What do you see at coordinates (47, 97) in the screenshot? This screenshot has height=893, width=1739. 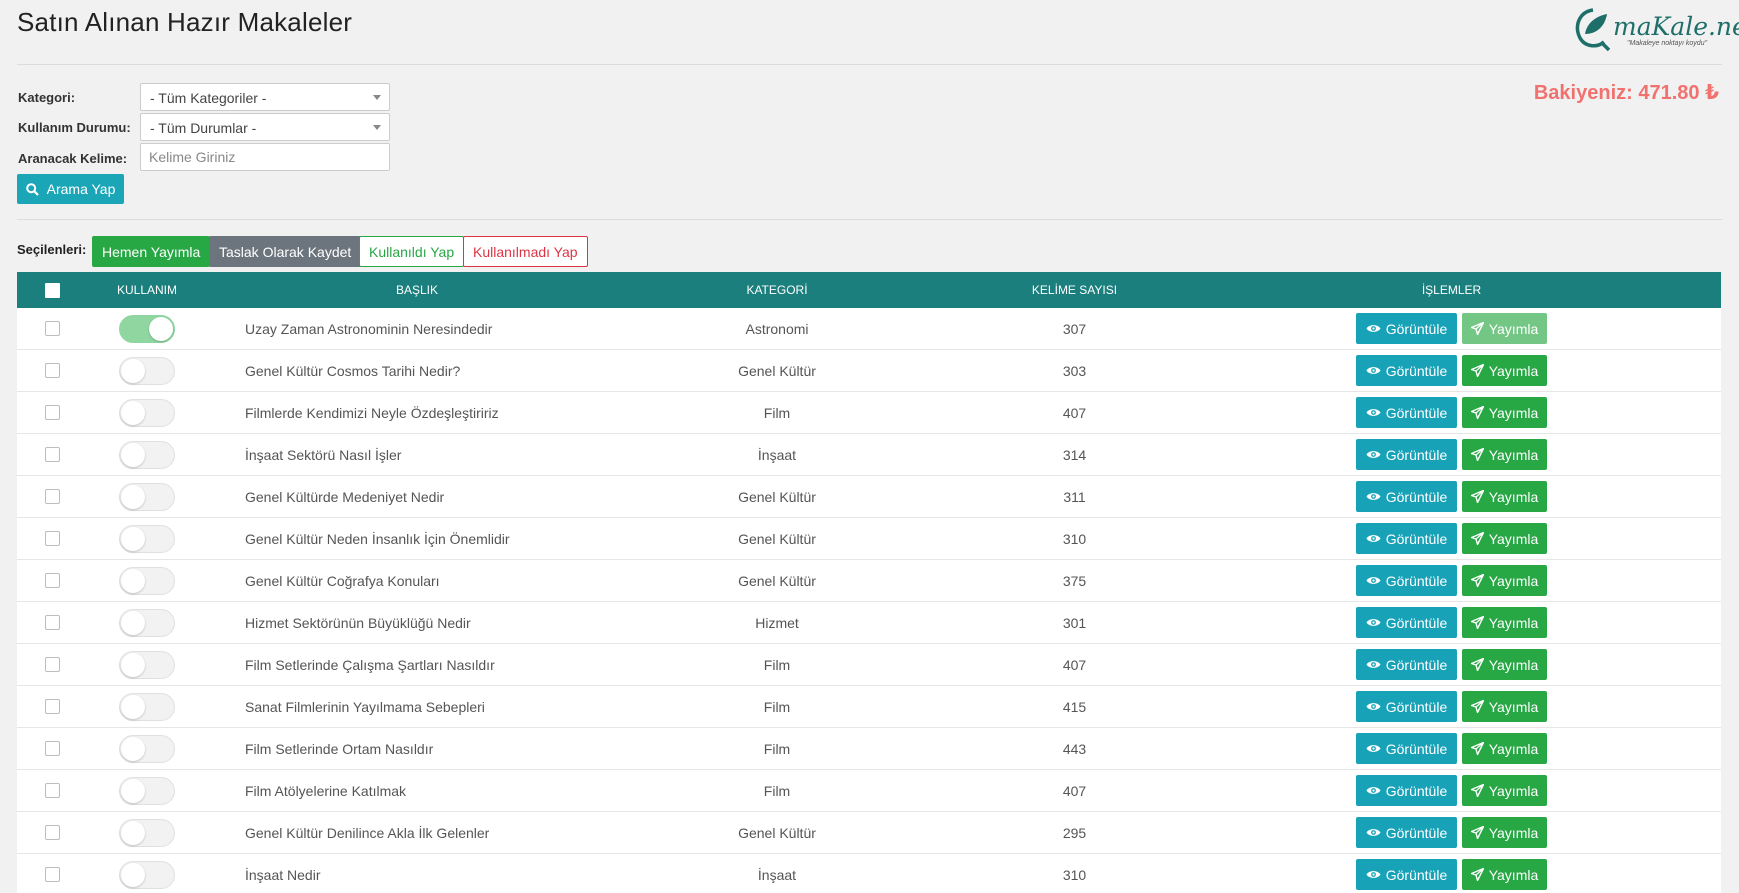 I see `category-label: Kategori:` at bounding box center [47, 97].